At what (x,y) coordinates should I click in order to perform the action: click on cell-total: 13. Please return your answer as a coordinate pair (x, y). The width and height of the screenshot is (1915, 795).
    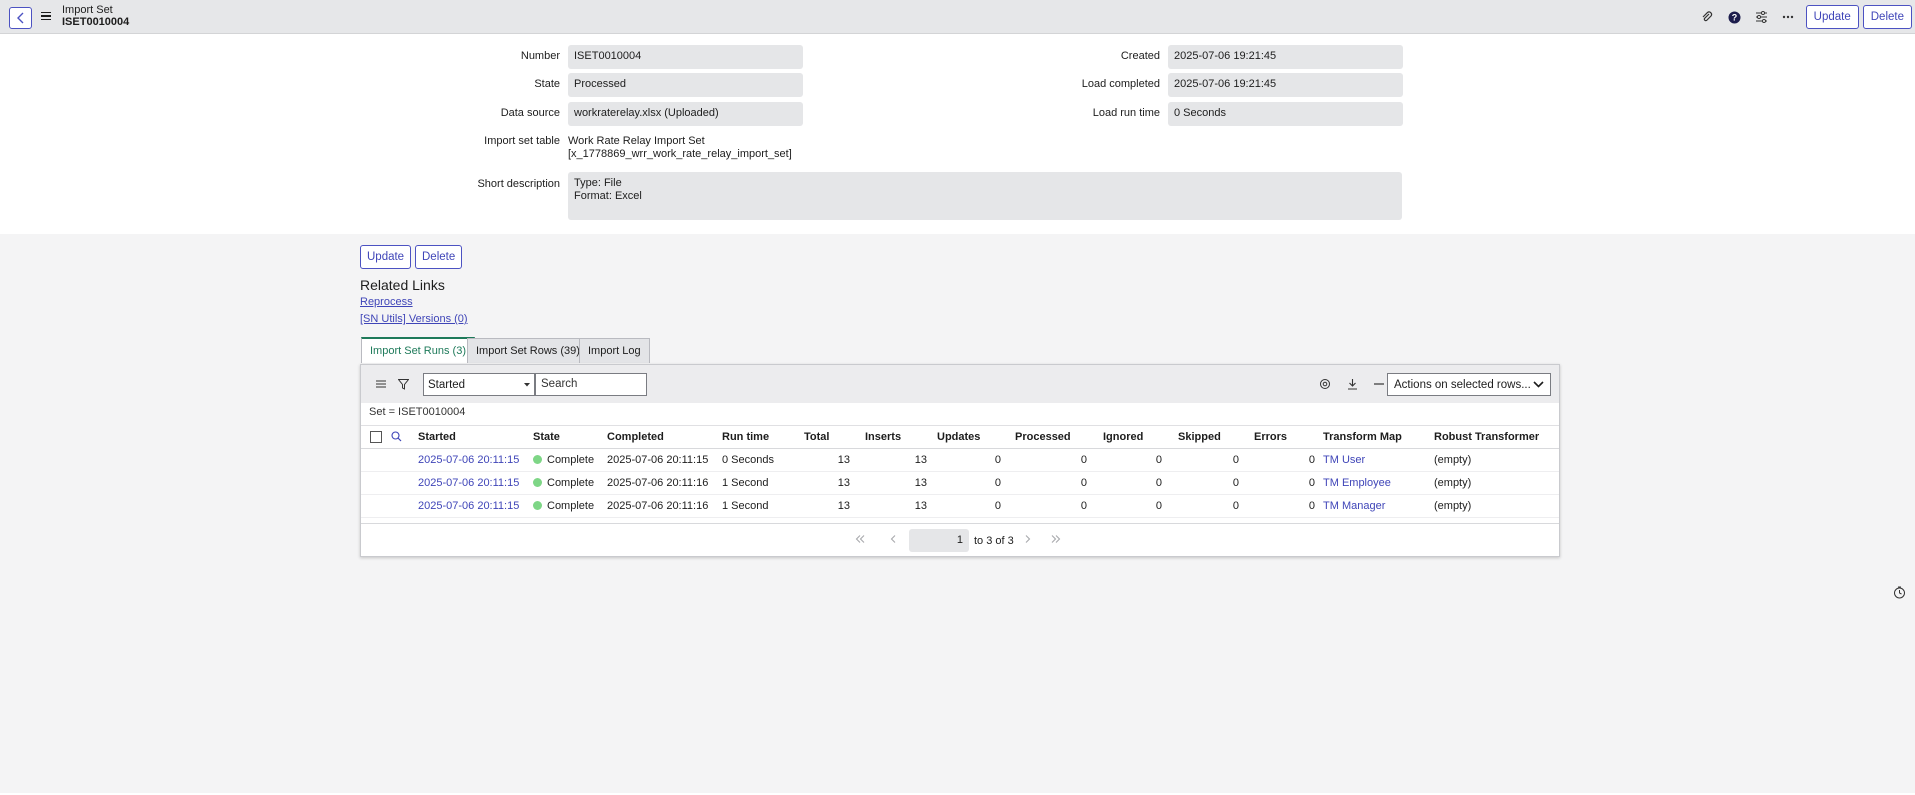
    Looking at the image, I should click on (843, 506).